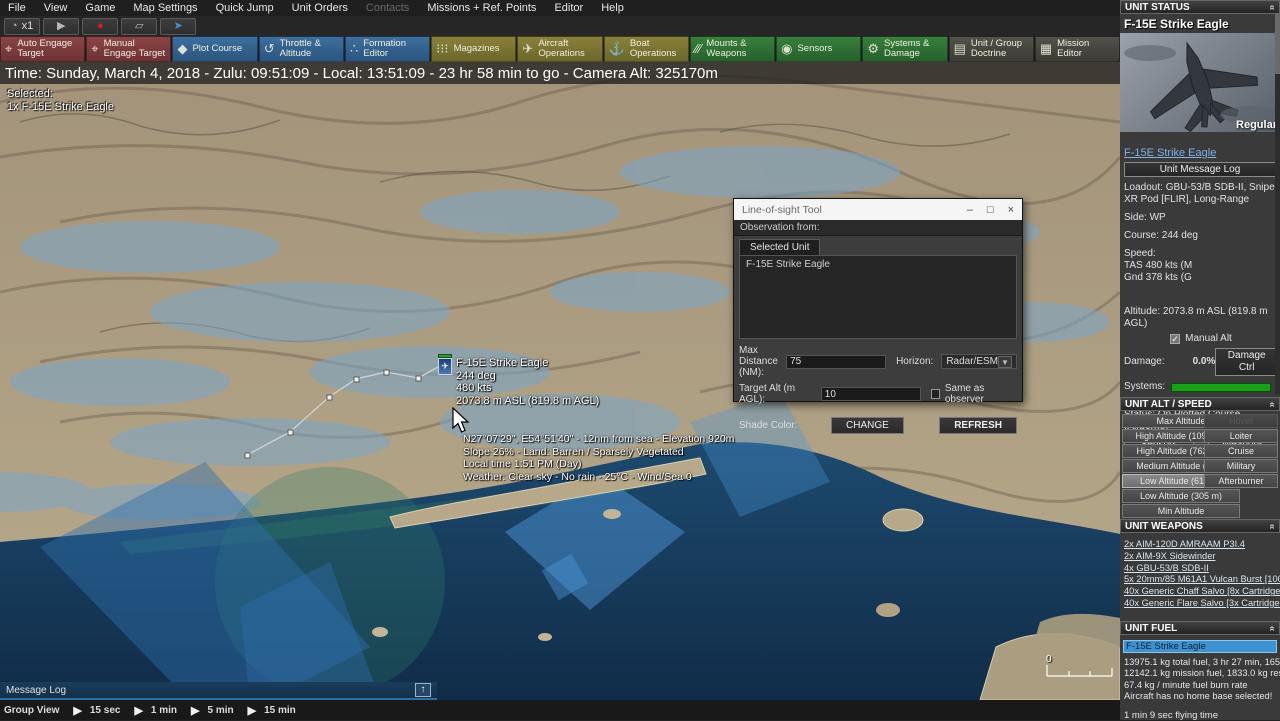  What do you see at coordinates (1241, 451) in the screenshot?
I see `cruise-button: Cruise` at bounding box center [1241, 451].